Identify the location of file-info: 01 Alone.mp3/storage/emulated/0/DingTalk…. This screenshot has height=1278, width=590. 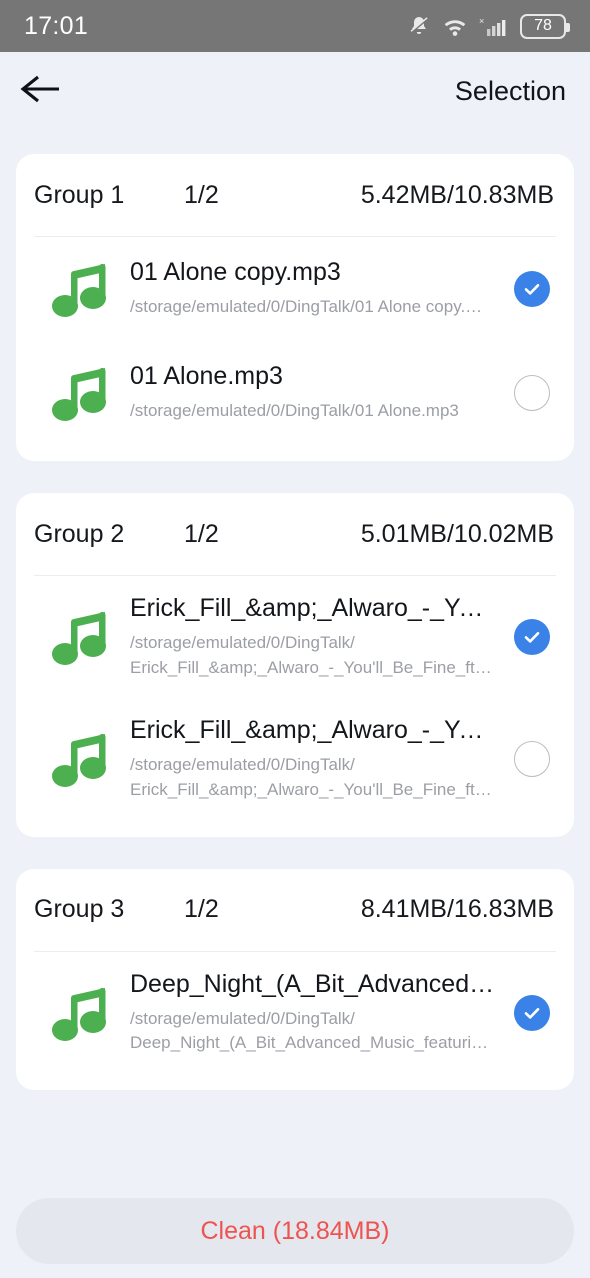
(319, 393).